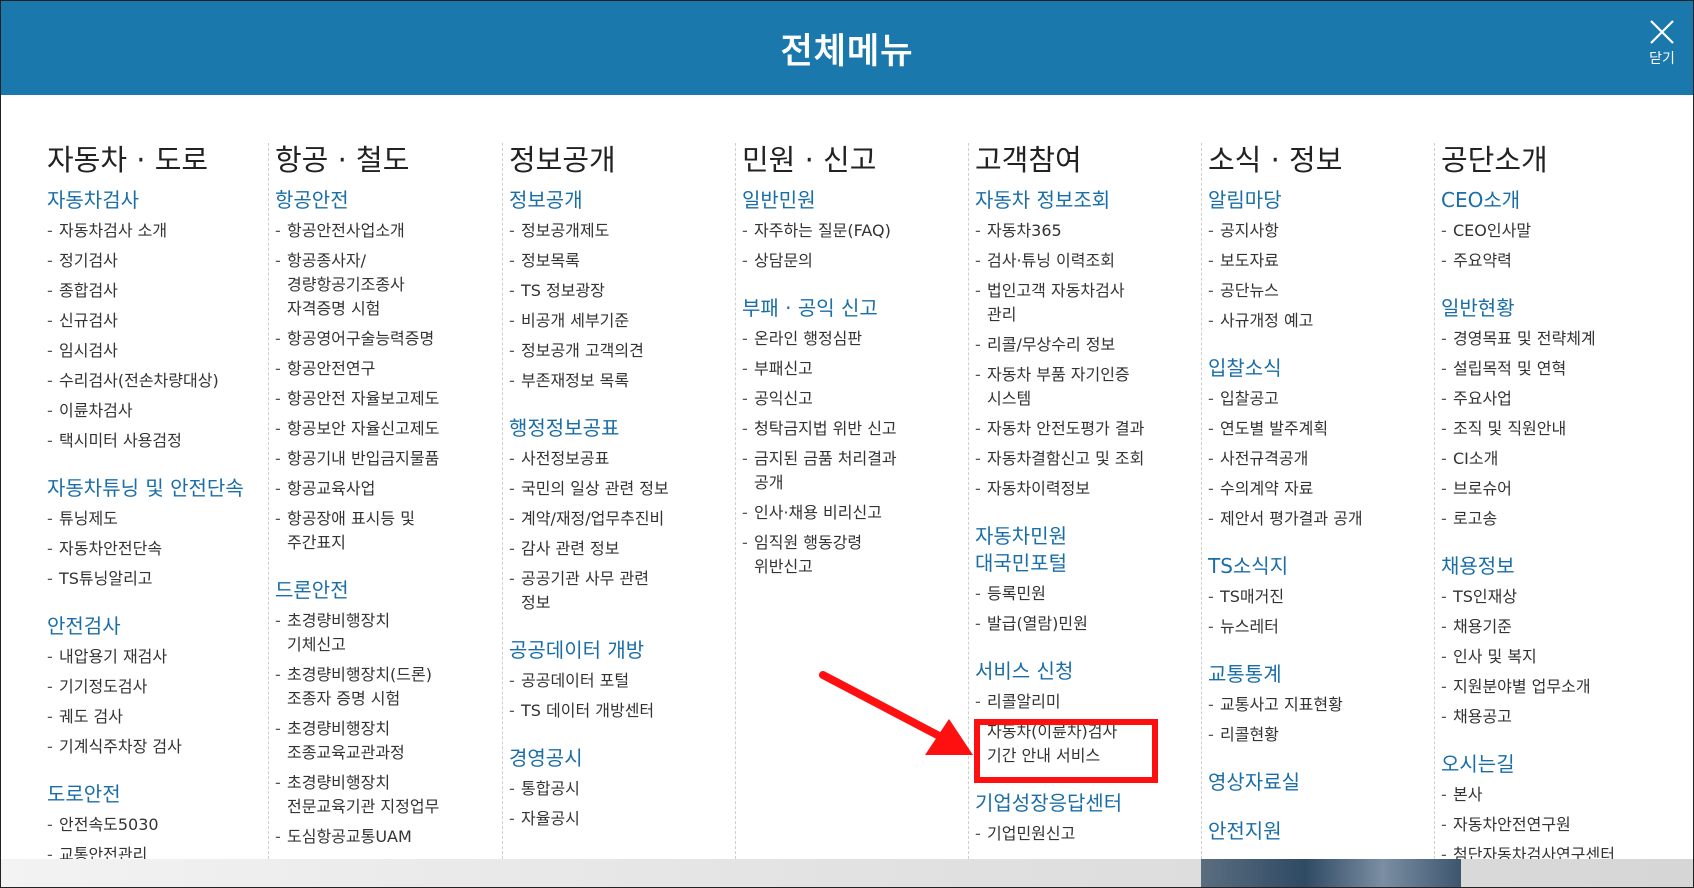 This screenshot has width=1694, height=888. I want to click on section-title-link: CEO소개, so click(1557, 200).